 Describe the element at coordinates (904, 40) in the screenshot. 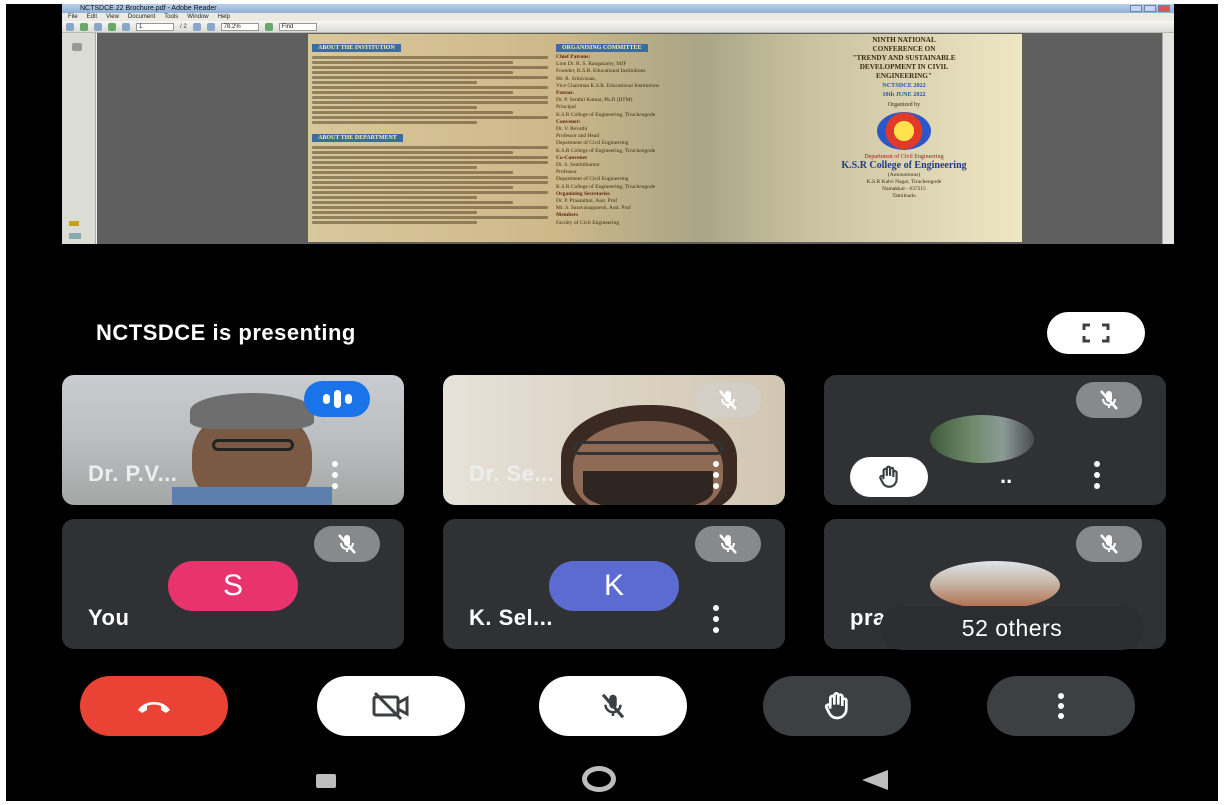

I see `conference-line: NINTH NATIONAL` at that location.